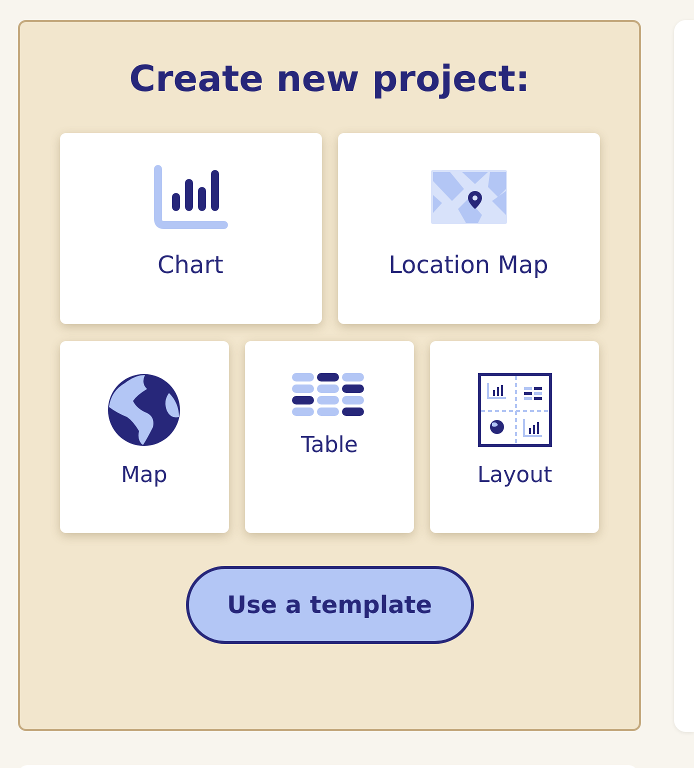  What do you see at coordinates (144, 410) in the screenshot?
I see `globe-icon` at bounding box center [144, 410].